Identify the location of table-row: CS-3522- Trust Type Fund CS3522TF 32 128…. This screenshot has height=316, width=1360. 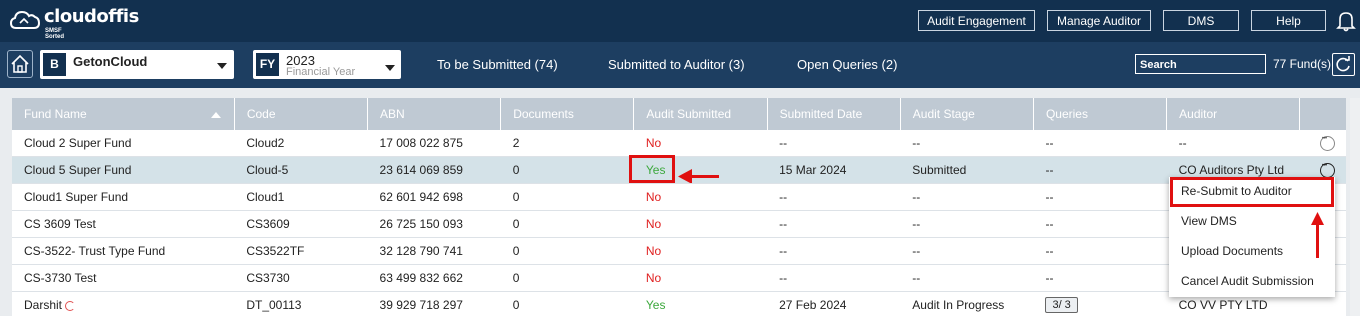
(679, 251).